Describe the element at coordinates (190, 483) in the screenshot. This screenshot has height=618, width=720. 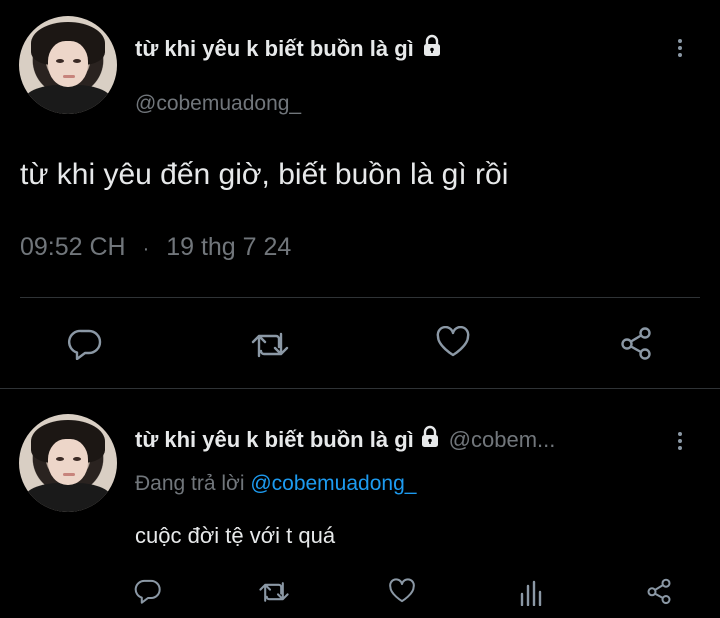
I see `replying-prefix: Đang trả lời` at that location.